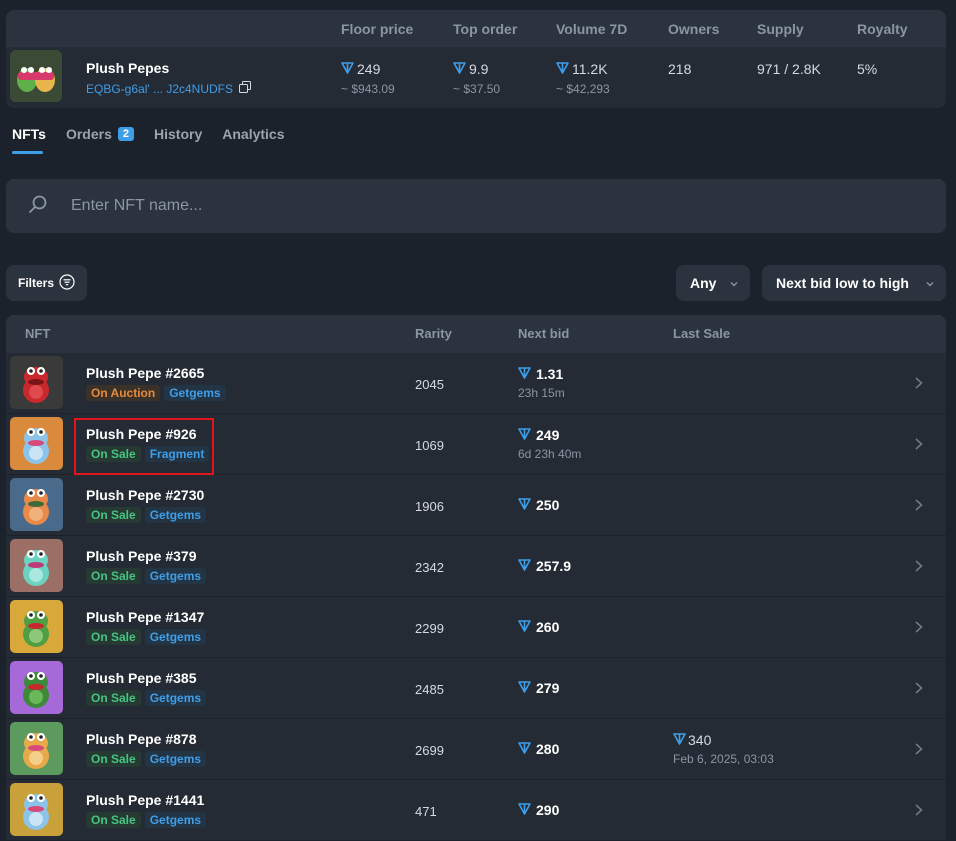  What do you see at coordinates (141, 739) in the screenshot?
I see `nft-name: Plush Pepe #878` at bounding box center [141, 739].